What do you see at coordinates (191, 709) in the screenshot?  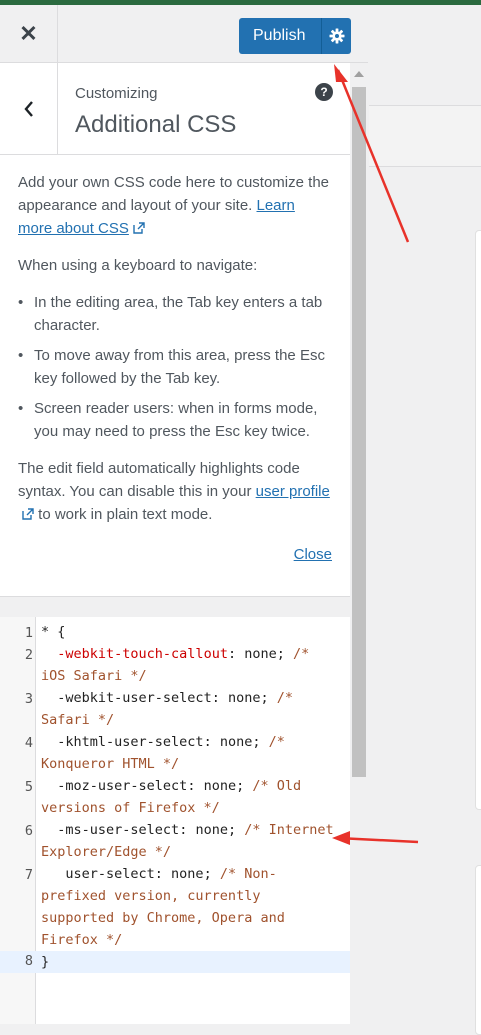 I see `code-text: -webkit-user-select: none; /* Safari */` at bounding box center [191, 709].